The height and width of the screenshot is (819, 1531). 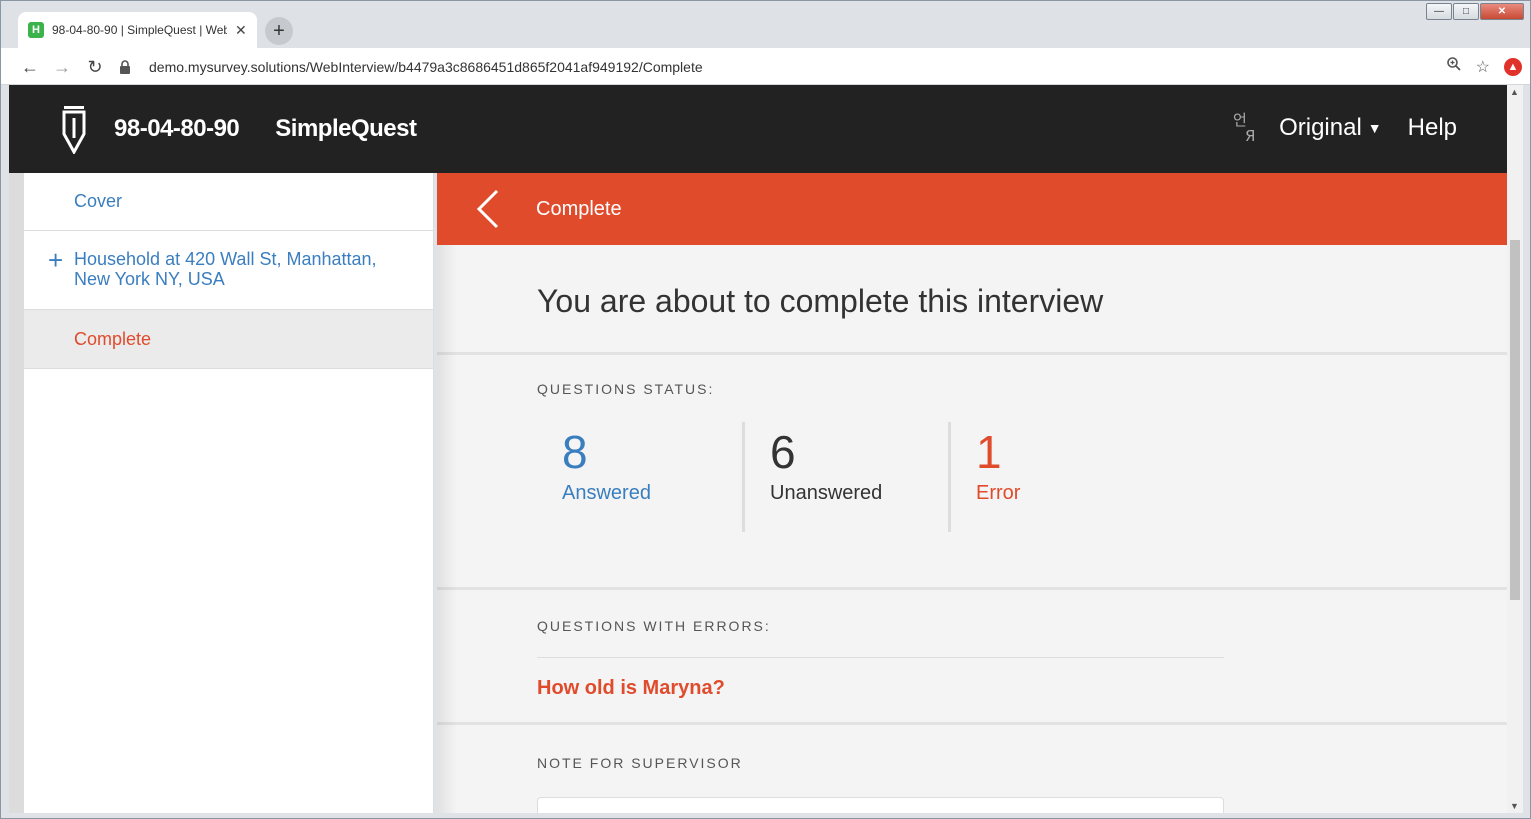 What do you see at coordinates (1466, 11) in the screenshot?
I see `maximize-button: □` at bounding box center [1466, 11].